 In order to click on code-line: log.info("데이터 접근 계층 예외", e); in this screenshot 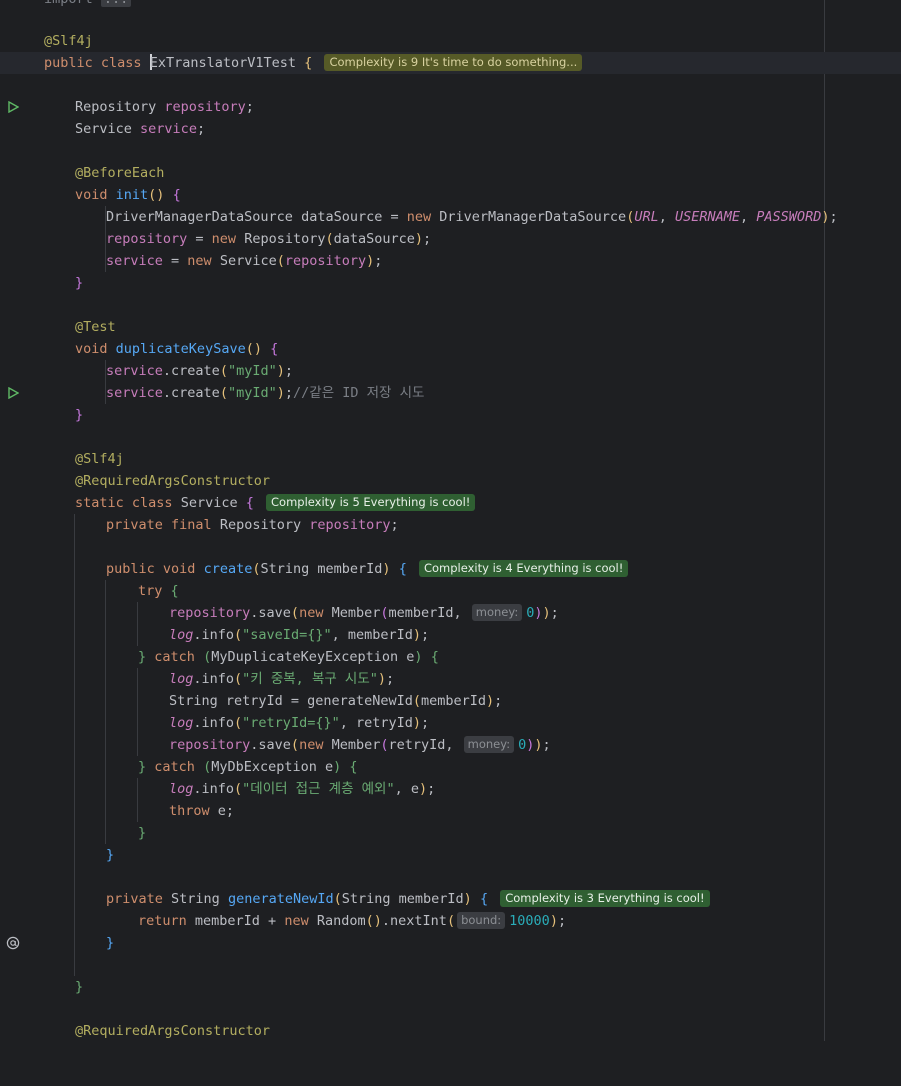, I will do `click(302, 789)`.